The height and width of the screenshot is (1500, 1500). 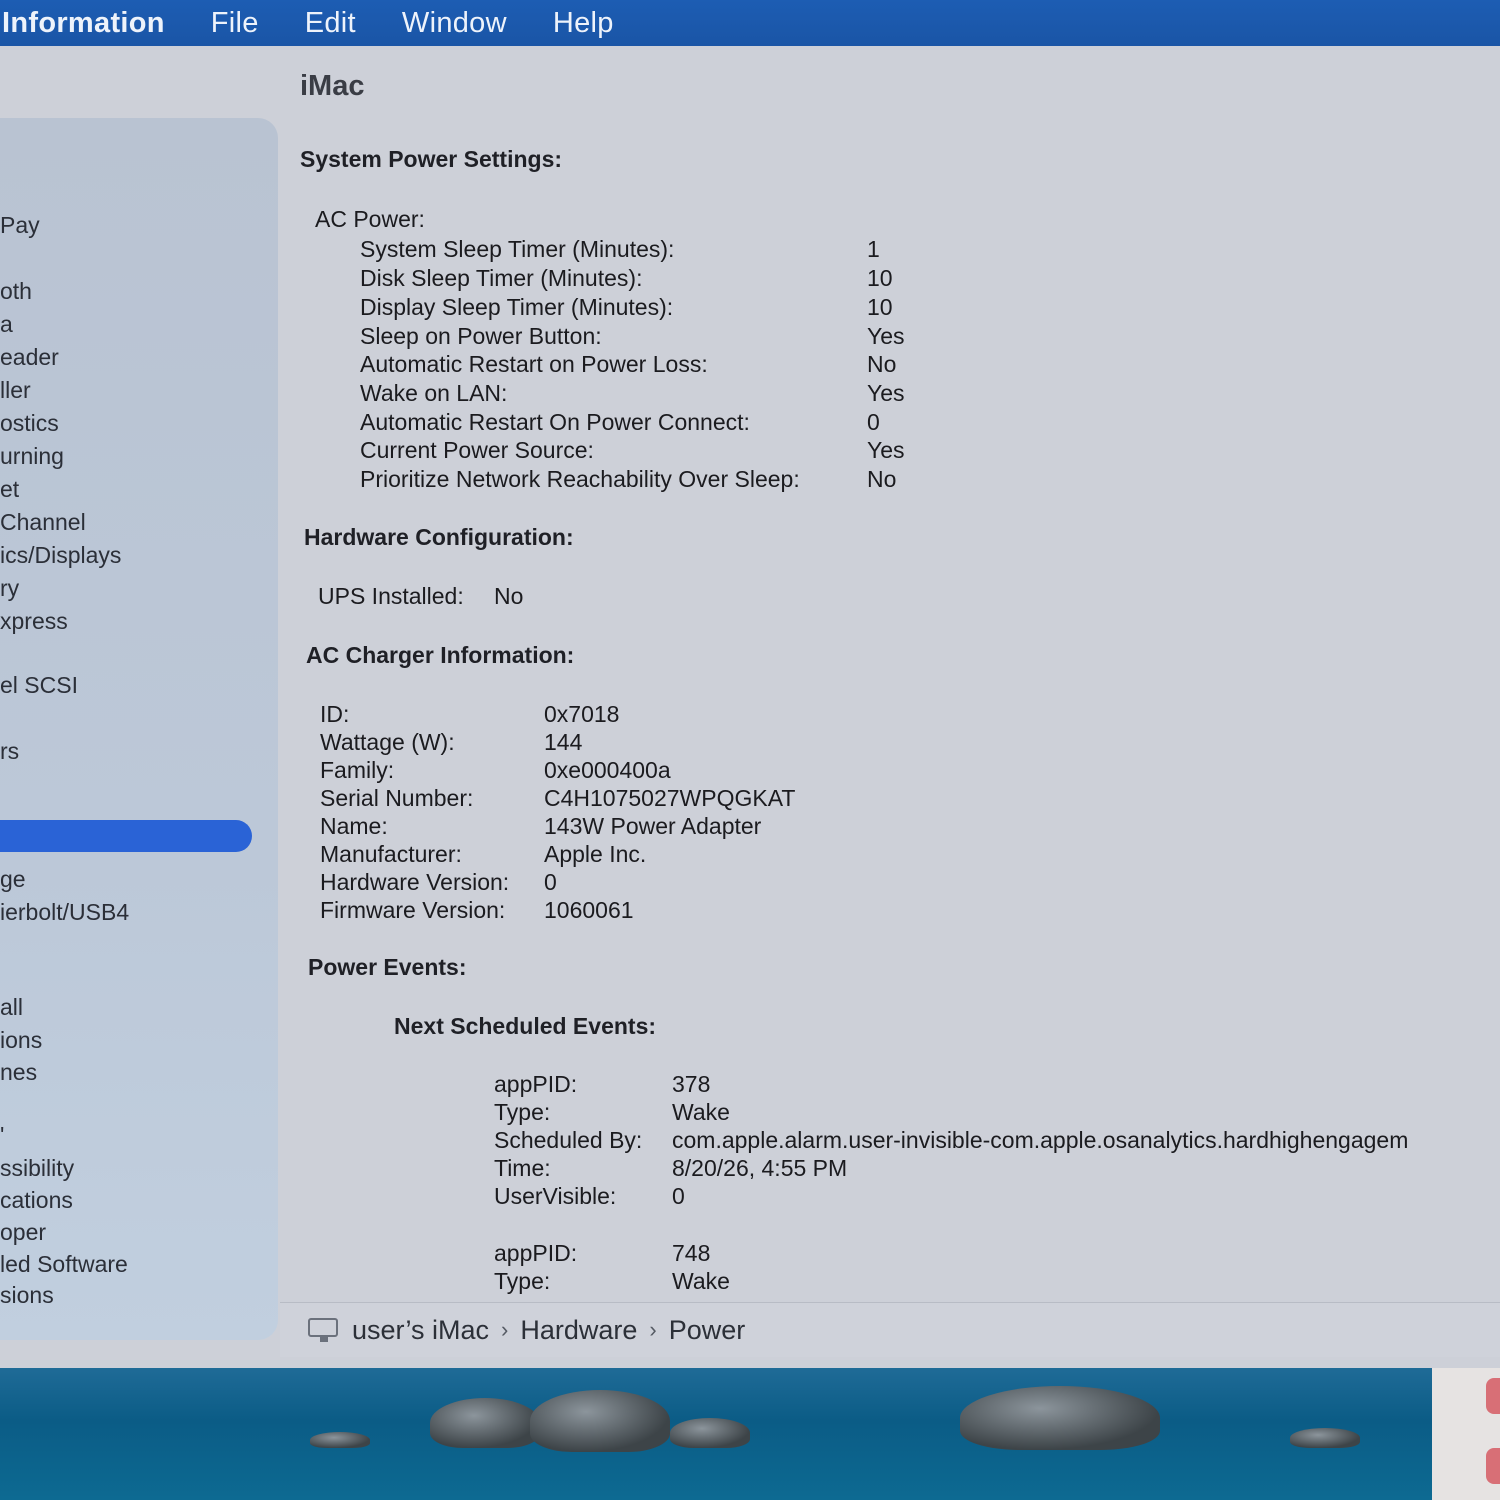 I want to click on sidebar-item: urning, so click(x=32, y=456).